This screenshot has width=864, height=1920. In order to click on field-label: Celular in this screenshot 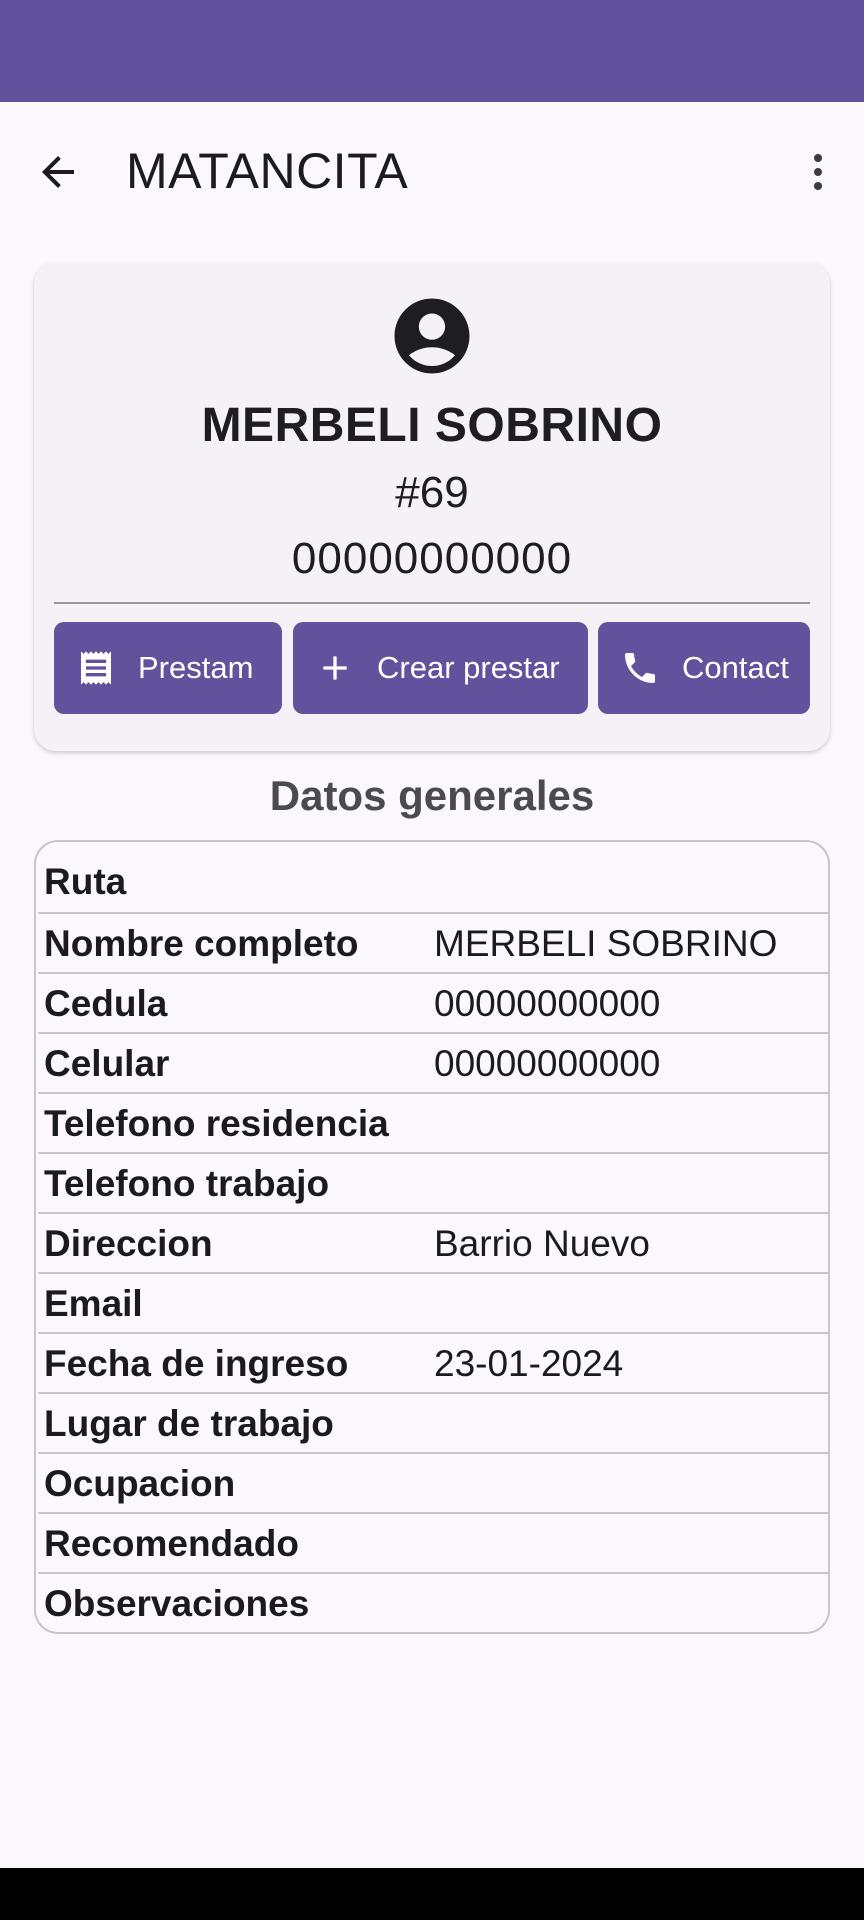, I will do `click(107, 1063)`.